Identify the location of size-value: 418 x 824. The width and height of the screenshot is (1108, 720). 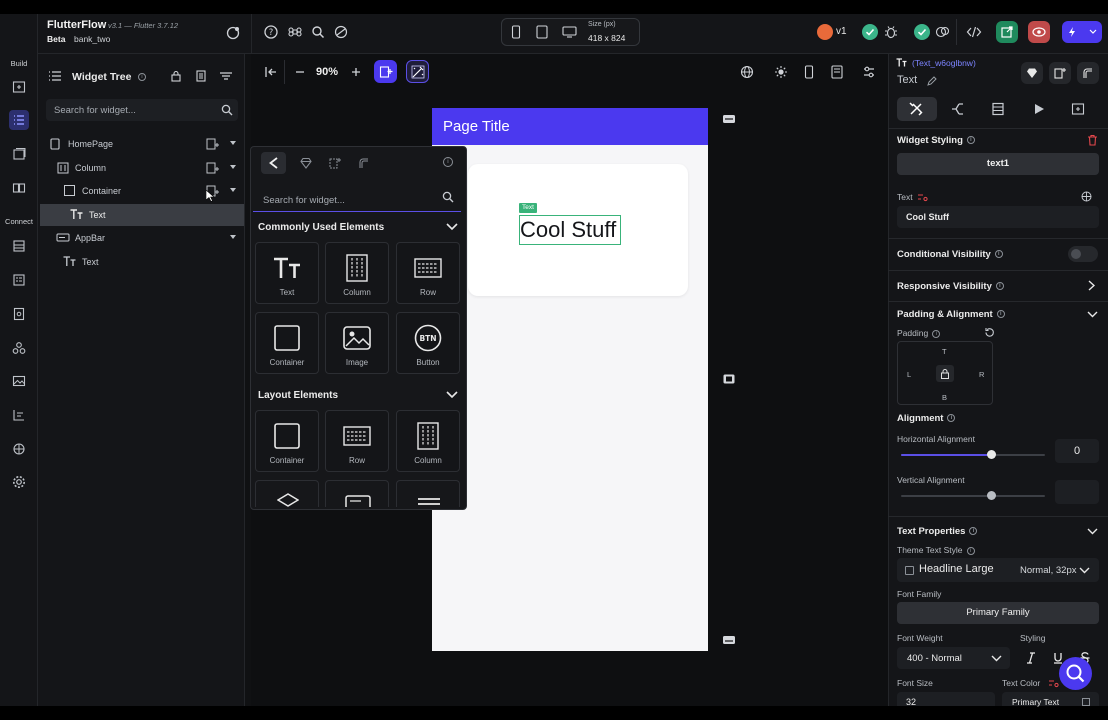
(606, 38).